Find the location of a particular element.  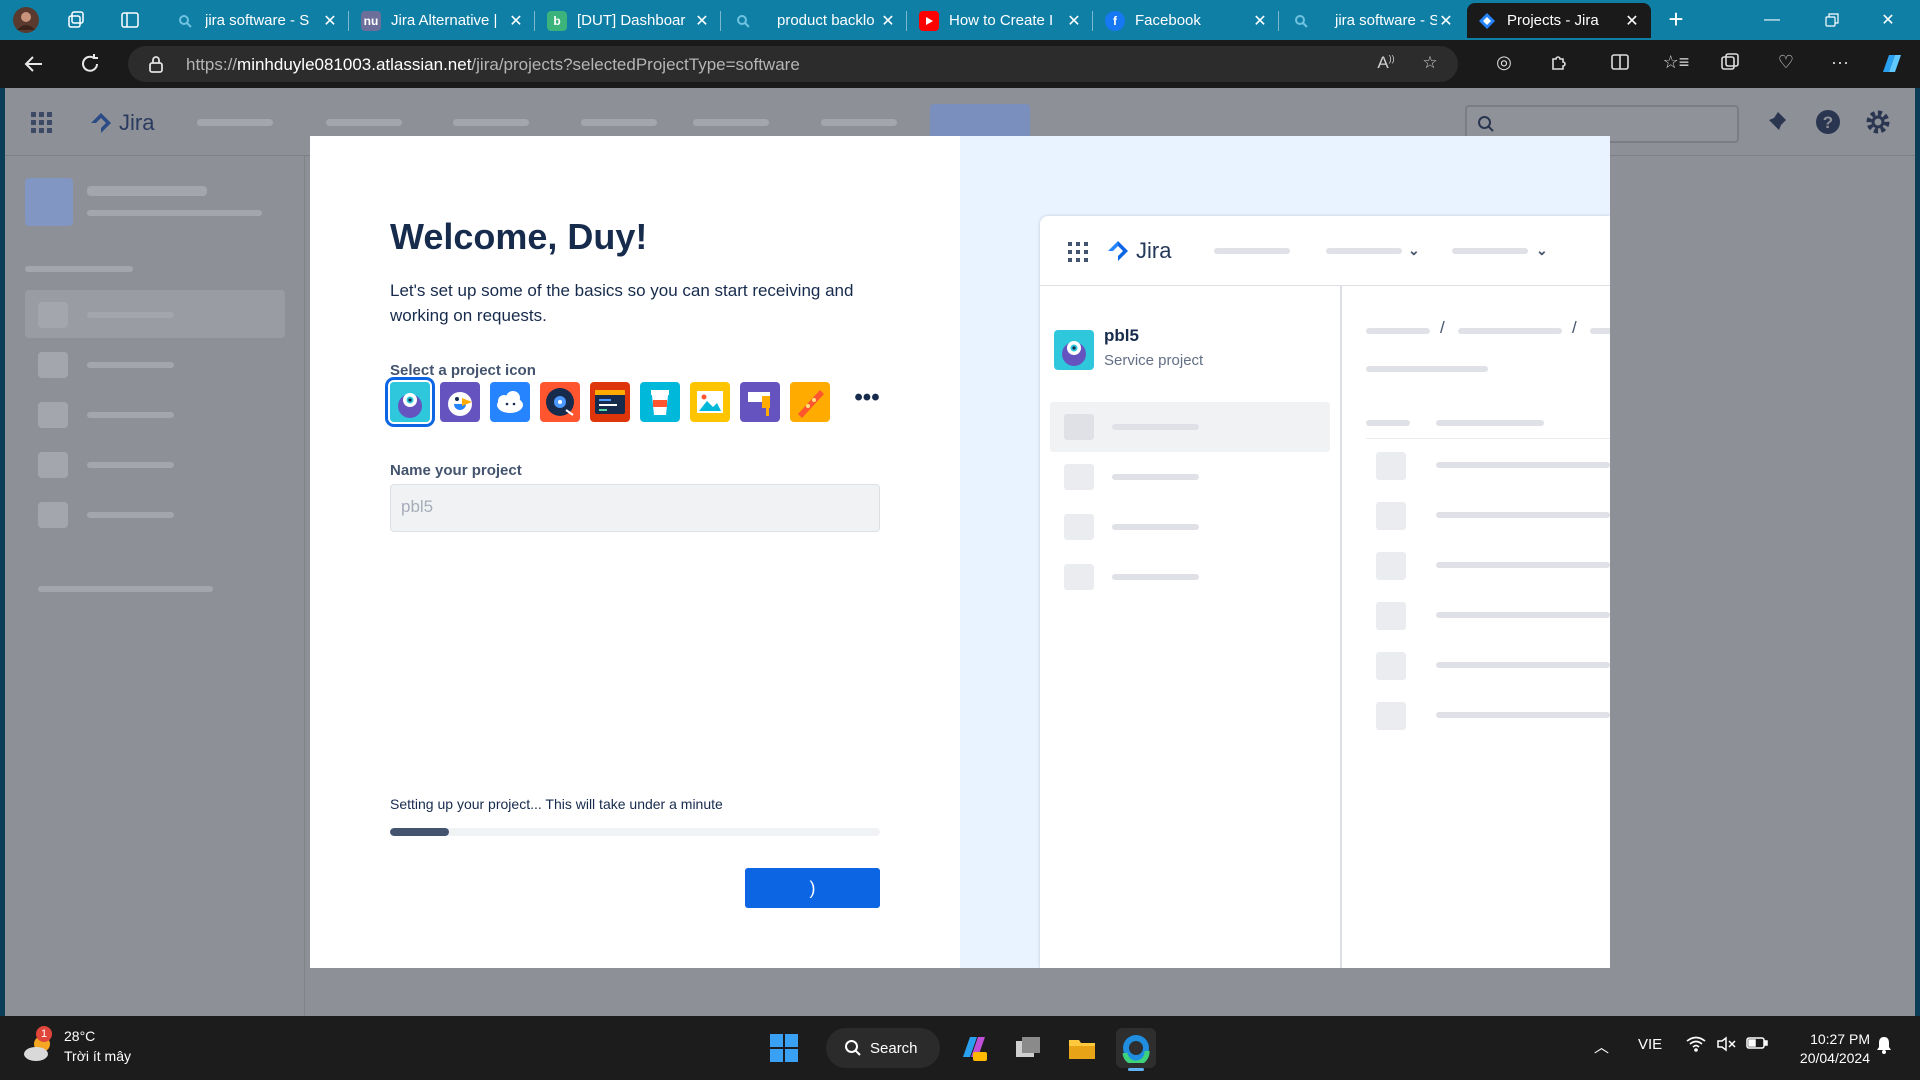

notification-bell-icon is located at coordinates (1884, 1047).